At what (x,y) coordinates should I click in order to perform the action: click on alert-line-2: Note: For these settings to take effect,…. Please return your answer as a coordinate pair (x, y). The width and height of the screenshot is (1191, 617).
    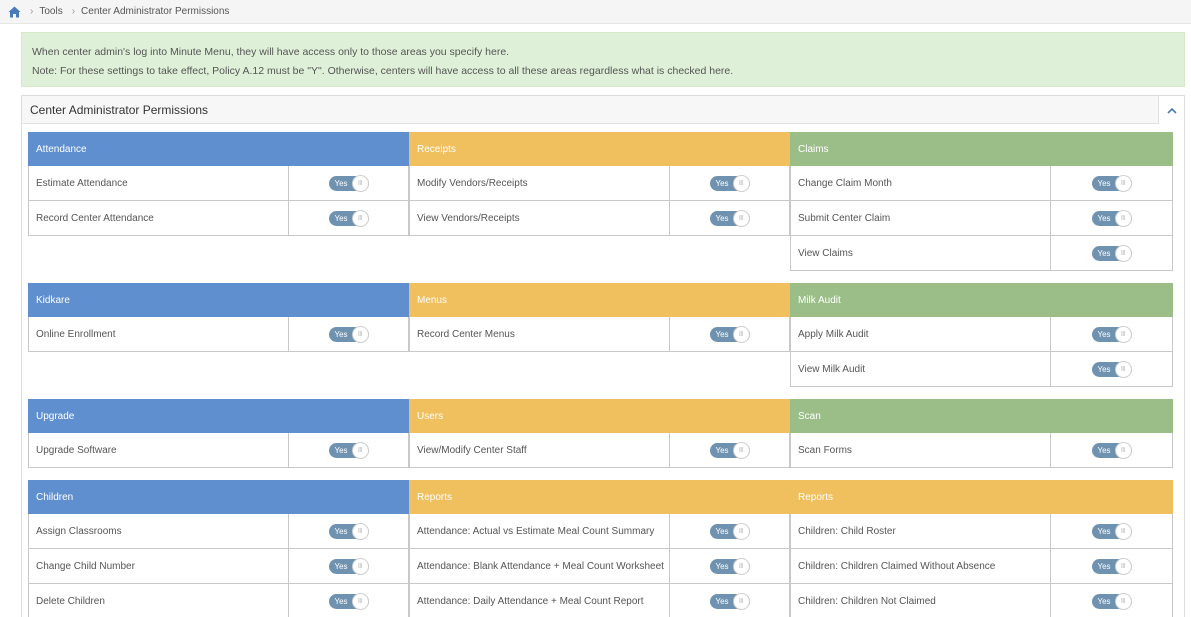
    Looking at the image, I should click on (383, 71).